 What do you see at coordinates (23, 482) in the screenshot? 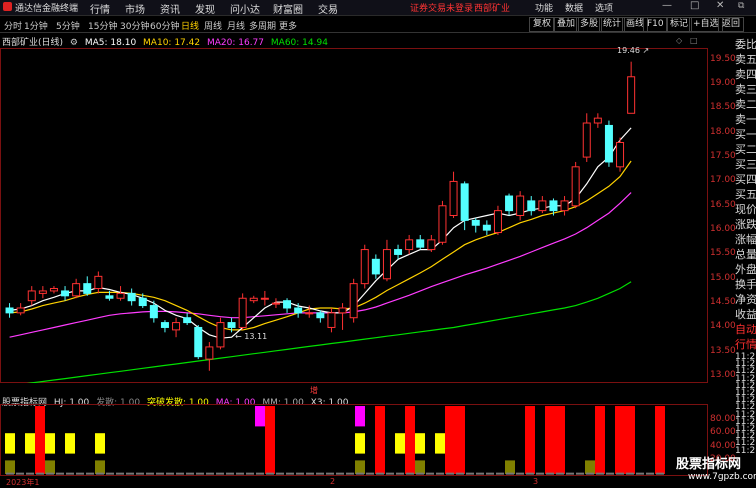
I see `x-label-jan: 2023年1` at bounding box center [23, 482].